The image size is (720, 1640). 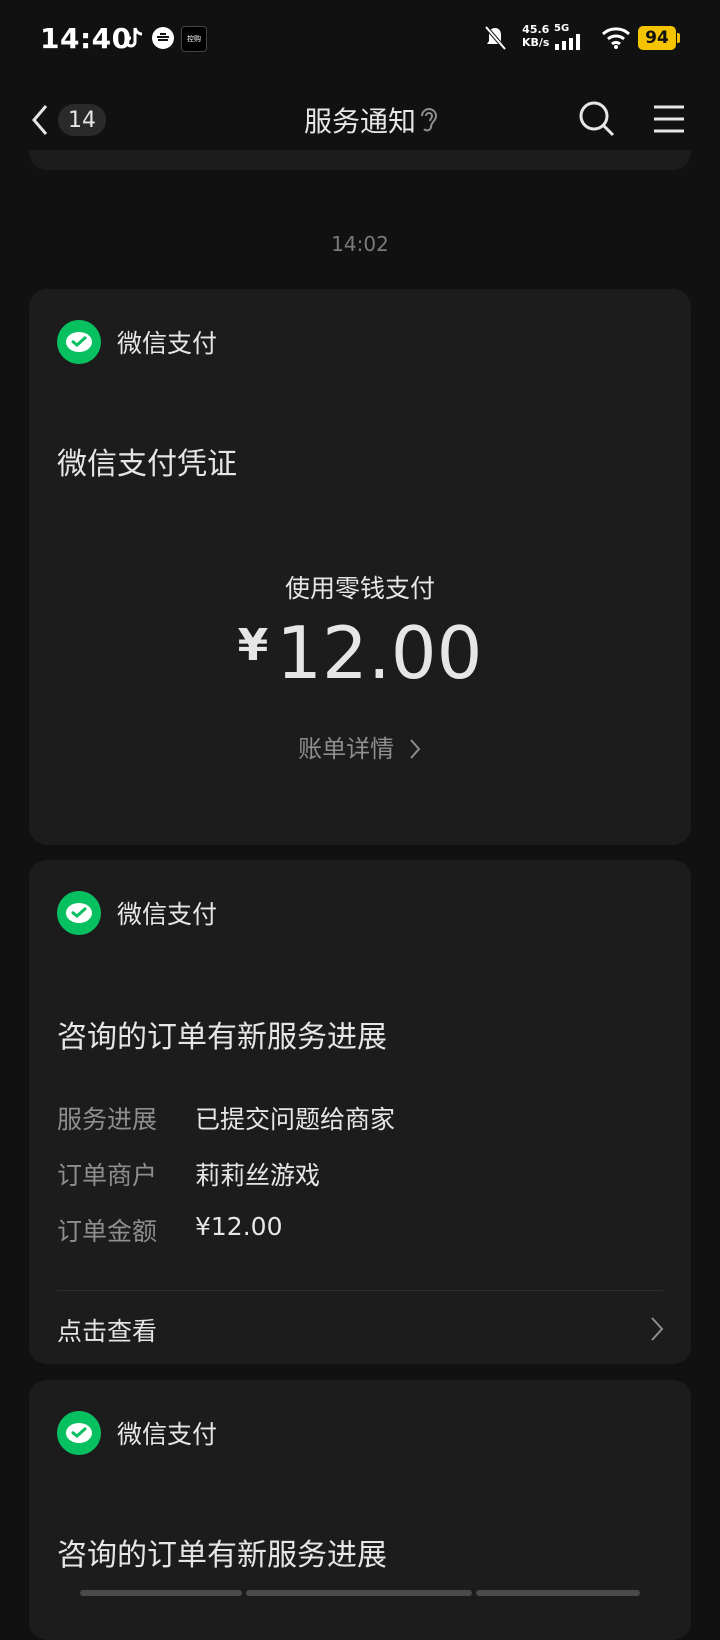 I want to click on status-time: 14:40, so click(x=86, y=38).